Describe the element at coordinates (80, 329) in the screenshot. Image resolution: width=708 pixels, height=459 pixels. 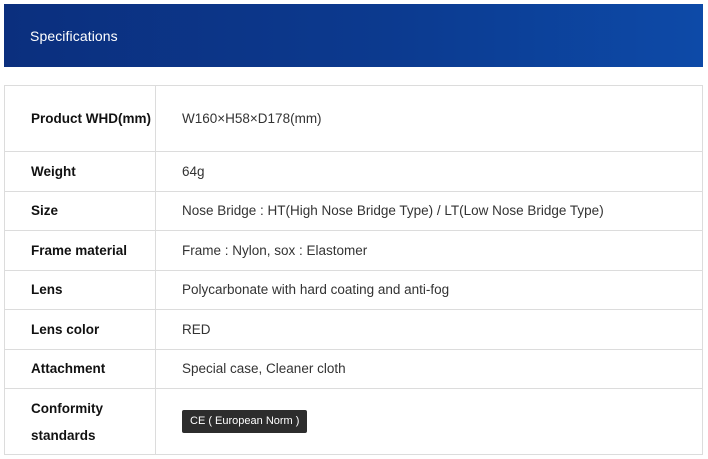
I see `spec-label: Lens color` at that location.